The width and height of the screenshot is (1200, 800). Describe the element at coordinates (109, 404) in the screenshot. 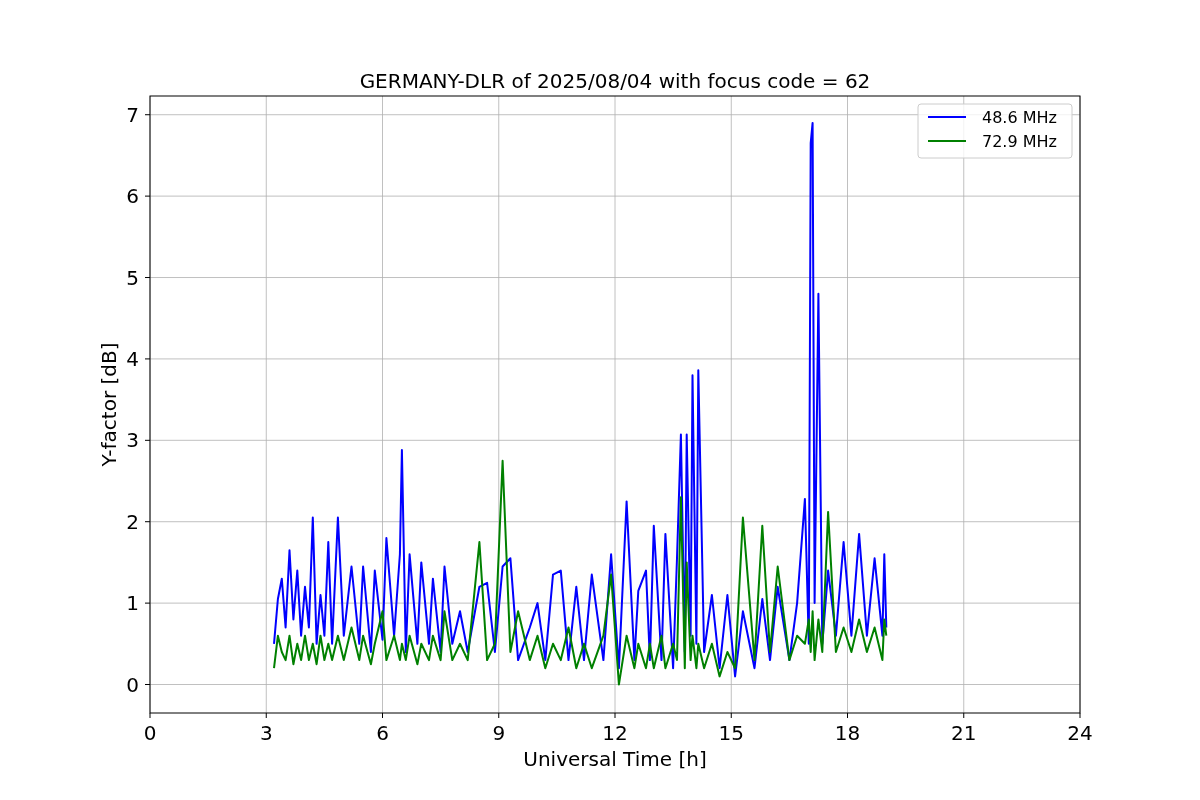

I see `y-axis-label: Y-factor [dB]` at that location.